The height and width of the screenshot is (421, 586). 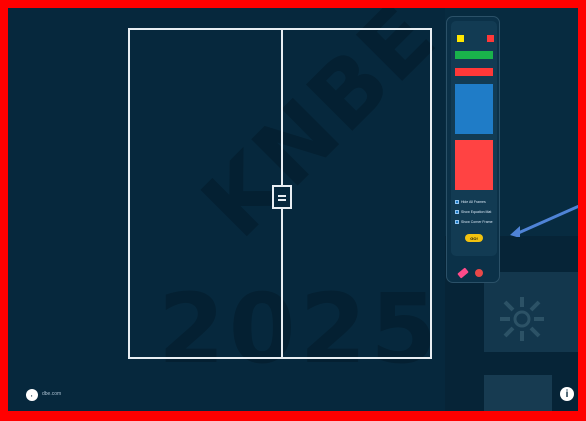 What do you see at coordinates (479, 273) in the screenshot?
I see `red-circle-icon` at bounding box center [479, 273].